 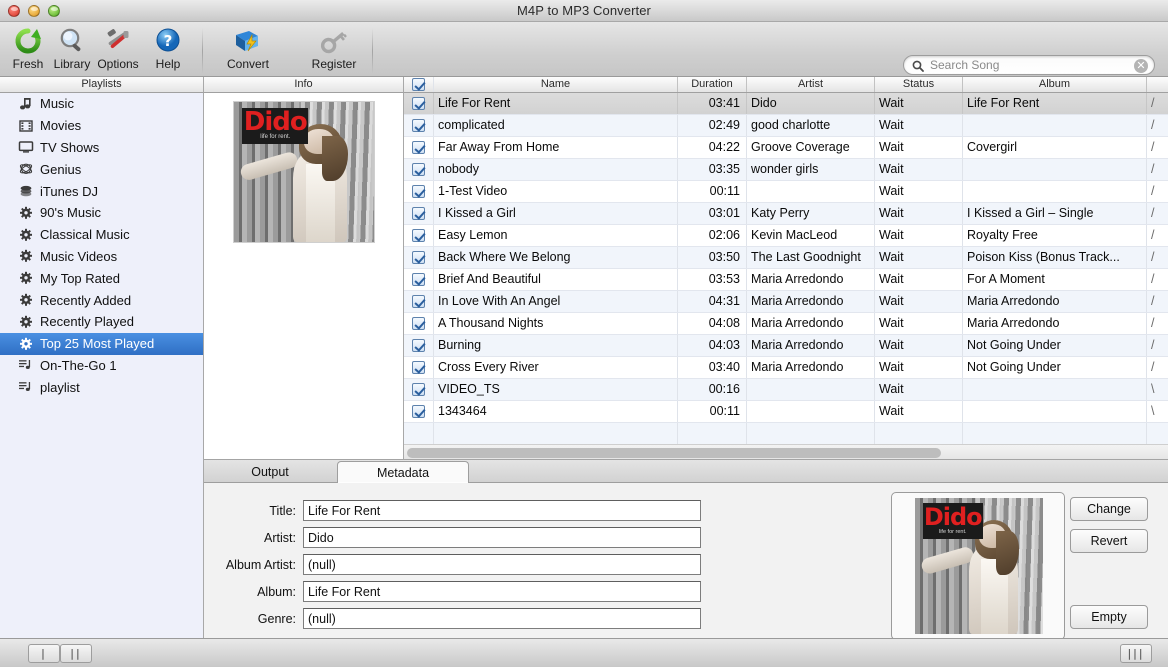 I want to click on sidebar-item-music-videos: Music Videos, so click(x=101, y=257).